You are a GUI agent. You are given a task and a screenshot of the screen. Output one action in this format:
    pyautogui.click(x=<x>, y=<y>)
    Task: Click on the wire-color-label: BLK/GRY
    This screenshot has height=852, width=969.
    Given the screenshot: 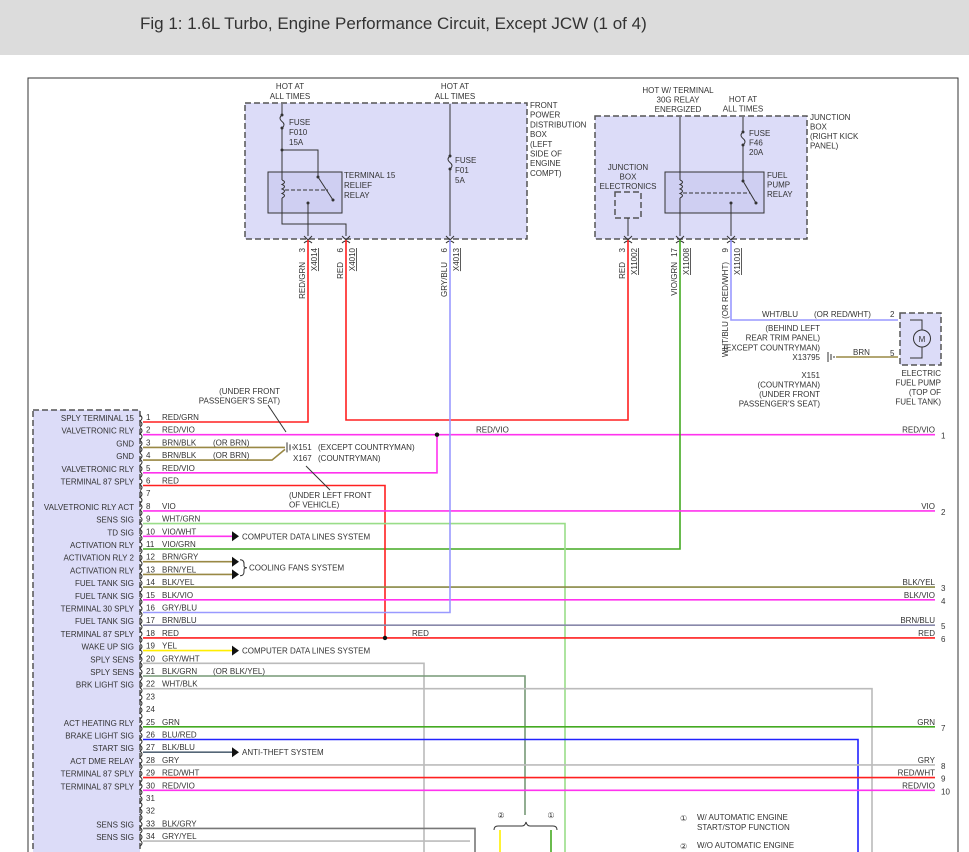 What is the action you would take?
    pyautogui.click(x=179, y=823)
    